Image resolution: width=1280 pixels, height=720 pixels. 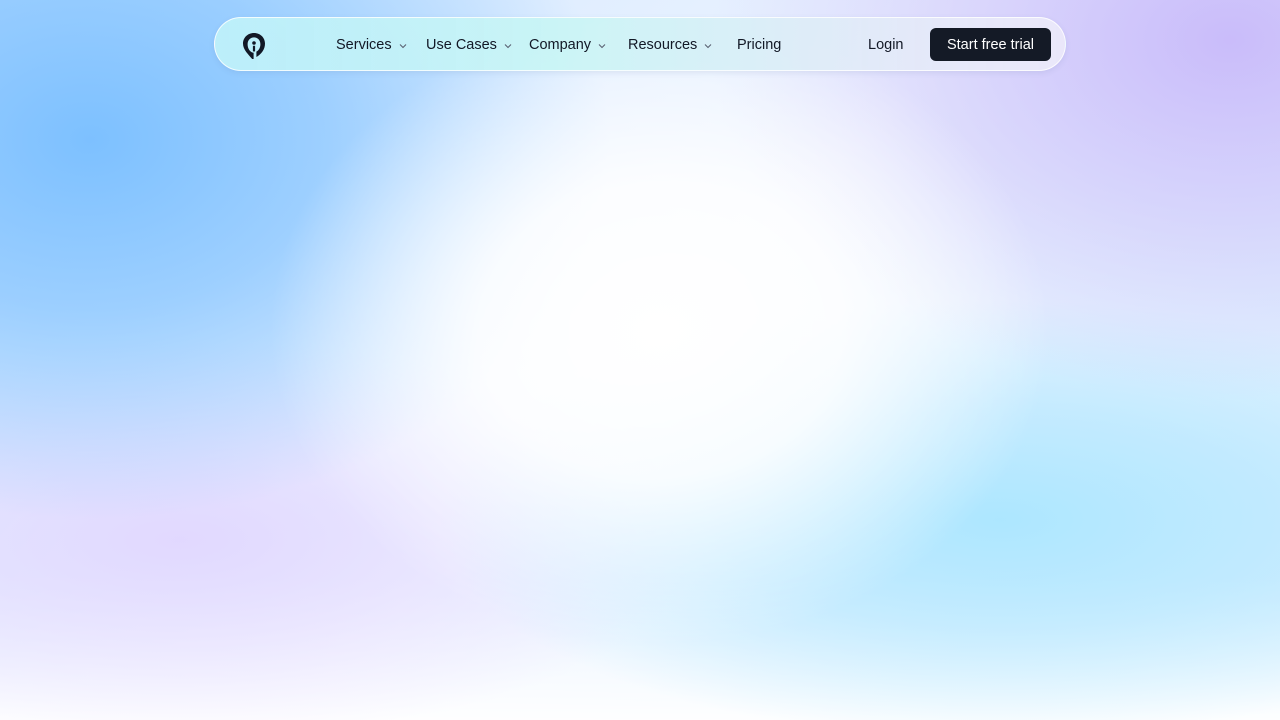 I want to click on nav-item-pricing: Pricing, so click(x=759, y=45).